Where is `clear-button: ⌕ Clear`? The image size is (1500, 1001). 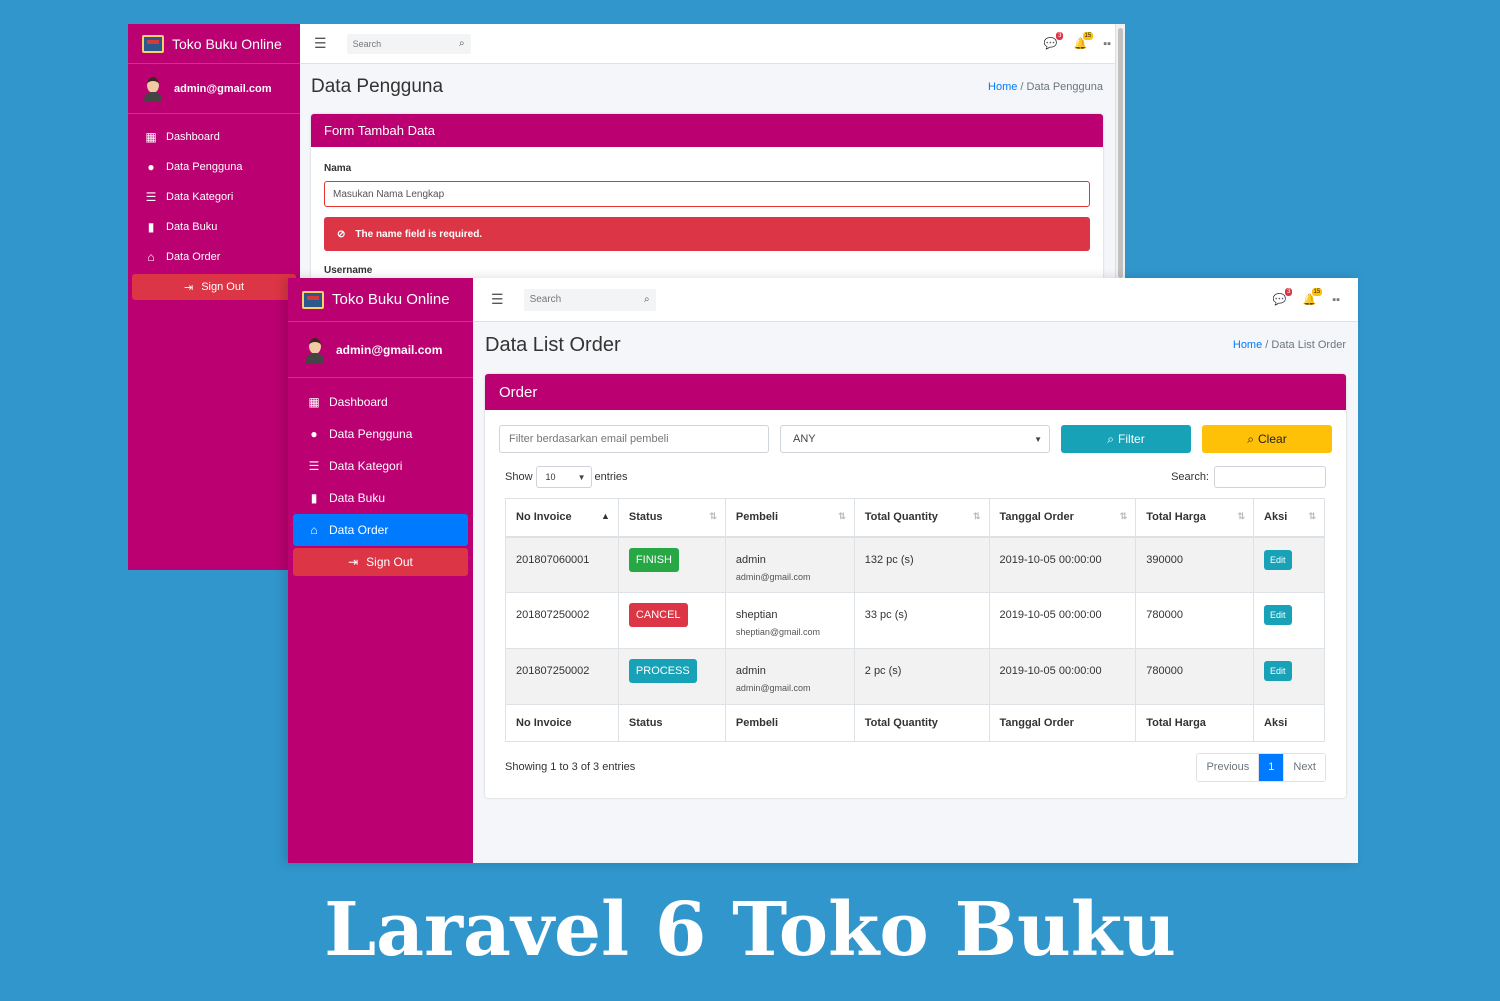
clear-button: ⌕ Clear is located at coordinates (1267, 439).